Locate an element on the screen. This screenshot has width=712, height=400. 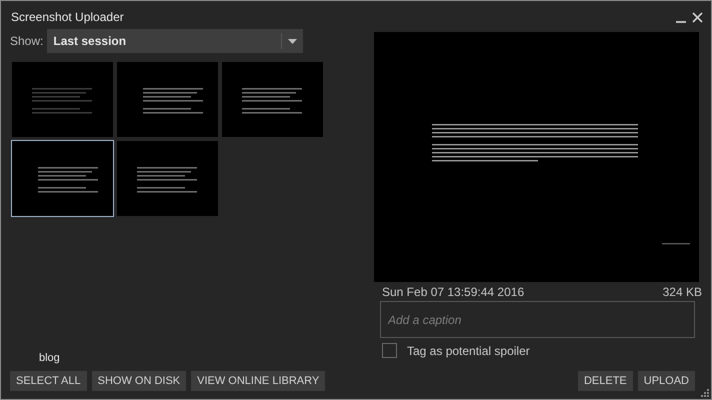
file-size: 324 KB is located at coordinates (682, 292).